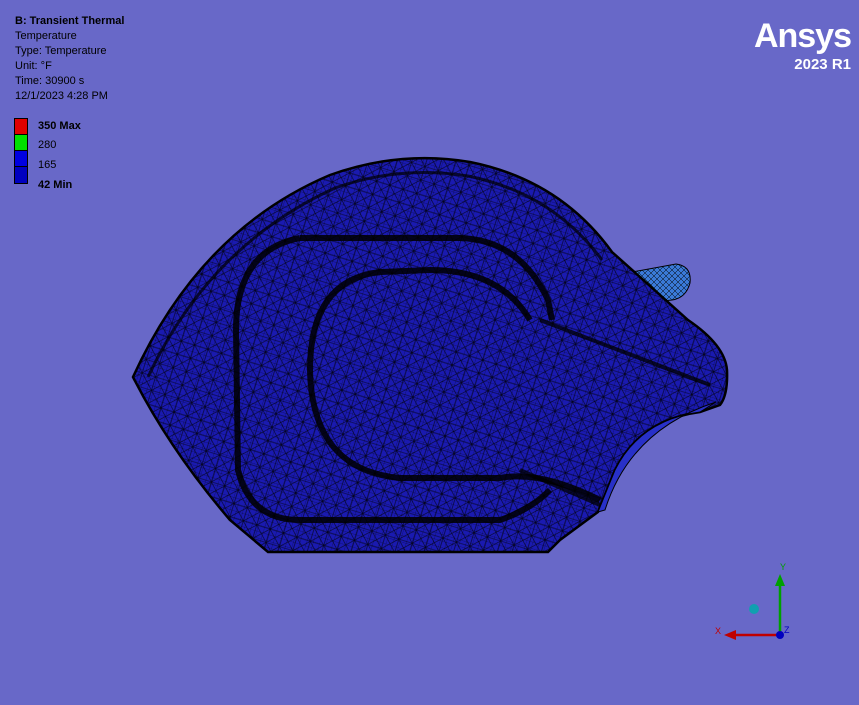 This screenshot has height=705, width=859. Describe the element at coordinates (787, 630) in the screenshot. I see `z-axis-label: Z` at that location.